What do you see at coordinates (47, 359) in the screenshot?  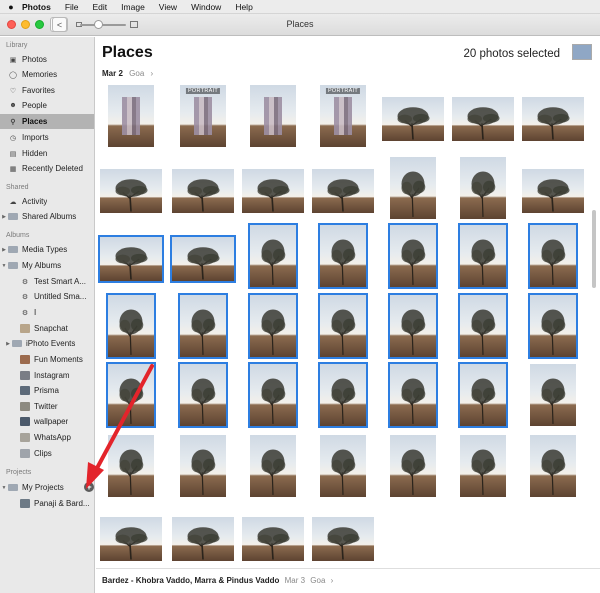 I see `sidebar-item-fun-moments: Fun Moments` at bounding box center [47, 359].